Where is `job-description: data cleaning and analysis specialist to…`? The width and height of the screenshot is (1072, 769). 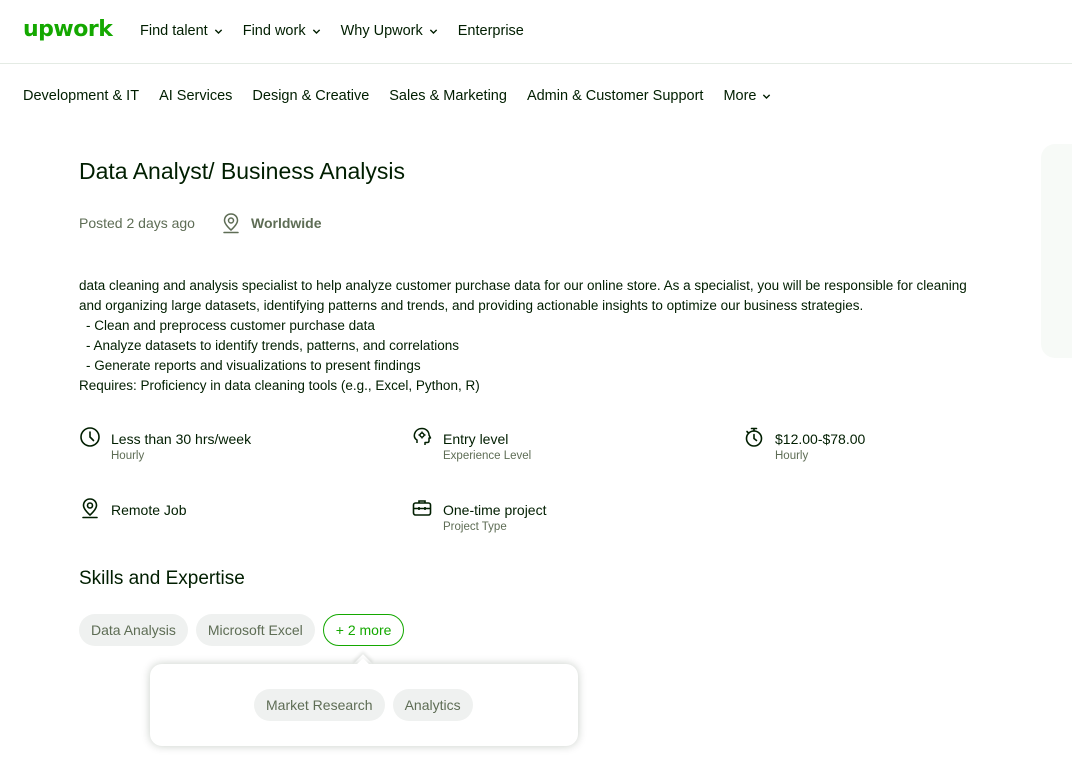 job-description: data cleaning and analysis specialist to… is located at coordinates (544, 336).